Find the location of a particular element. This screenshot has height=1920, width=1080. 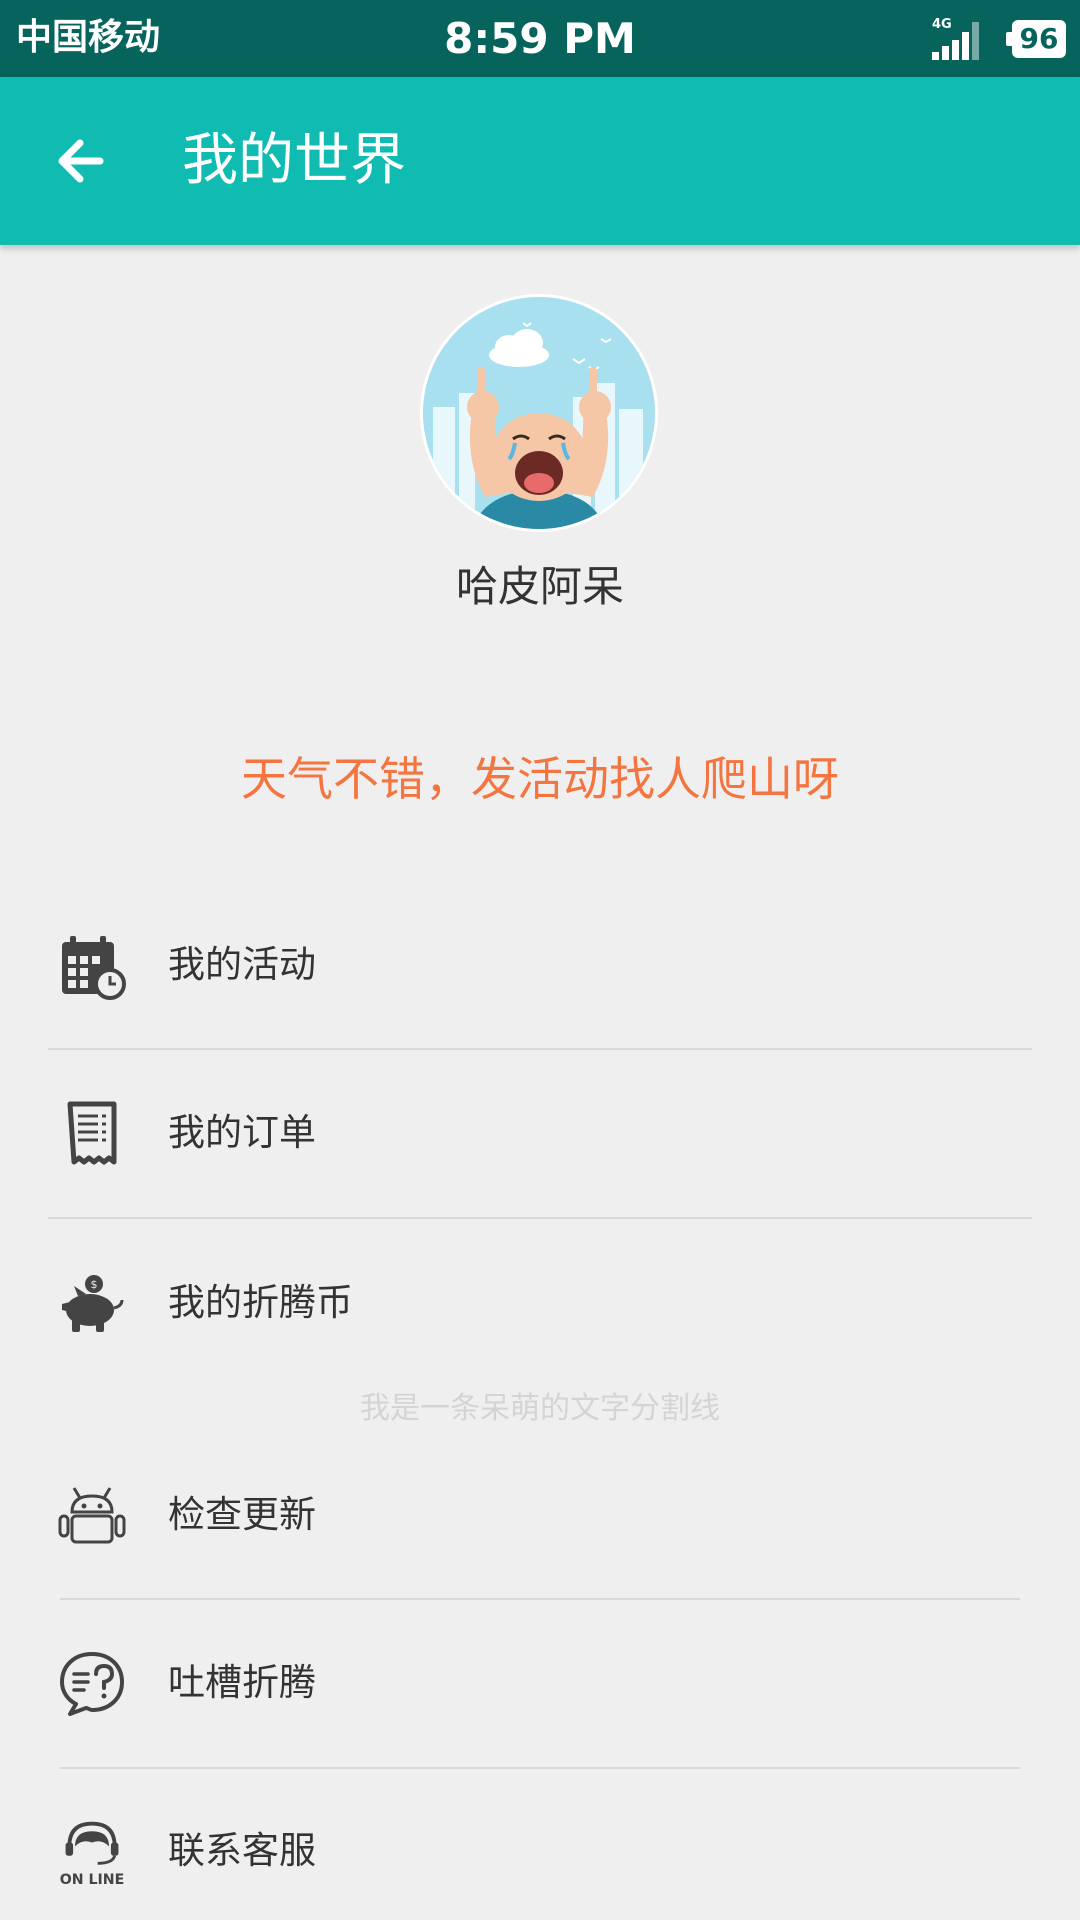

menu-item-my-orders: 我的订单 is located at coordinates (540, 1134).